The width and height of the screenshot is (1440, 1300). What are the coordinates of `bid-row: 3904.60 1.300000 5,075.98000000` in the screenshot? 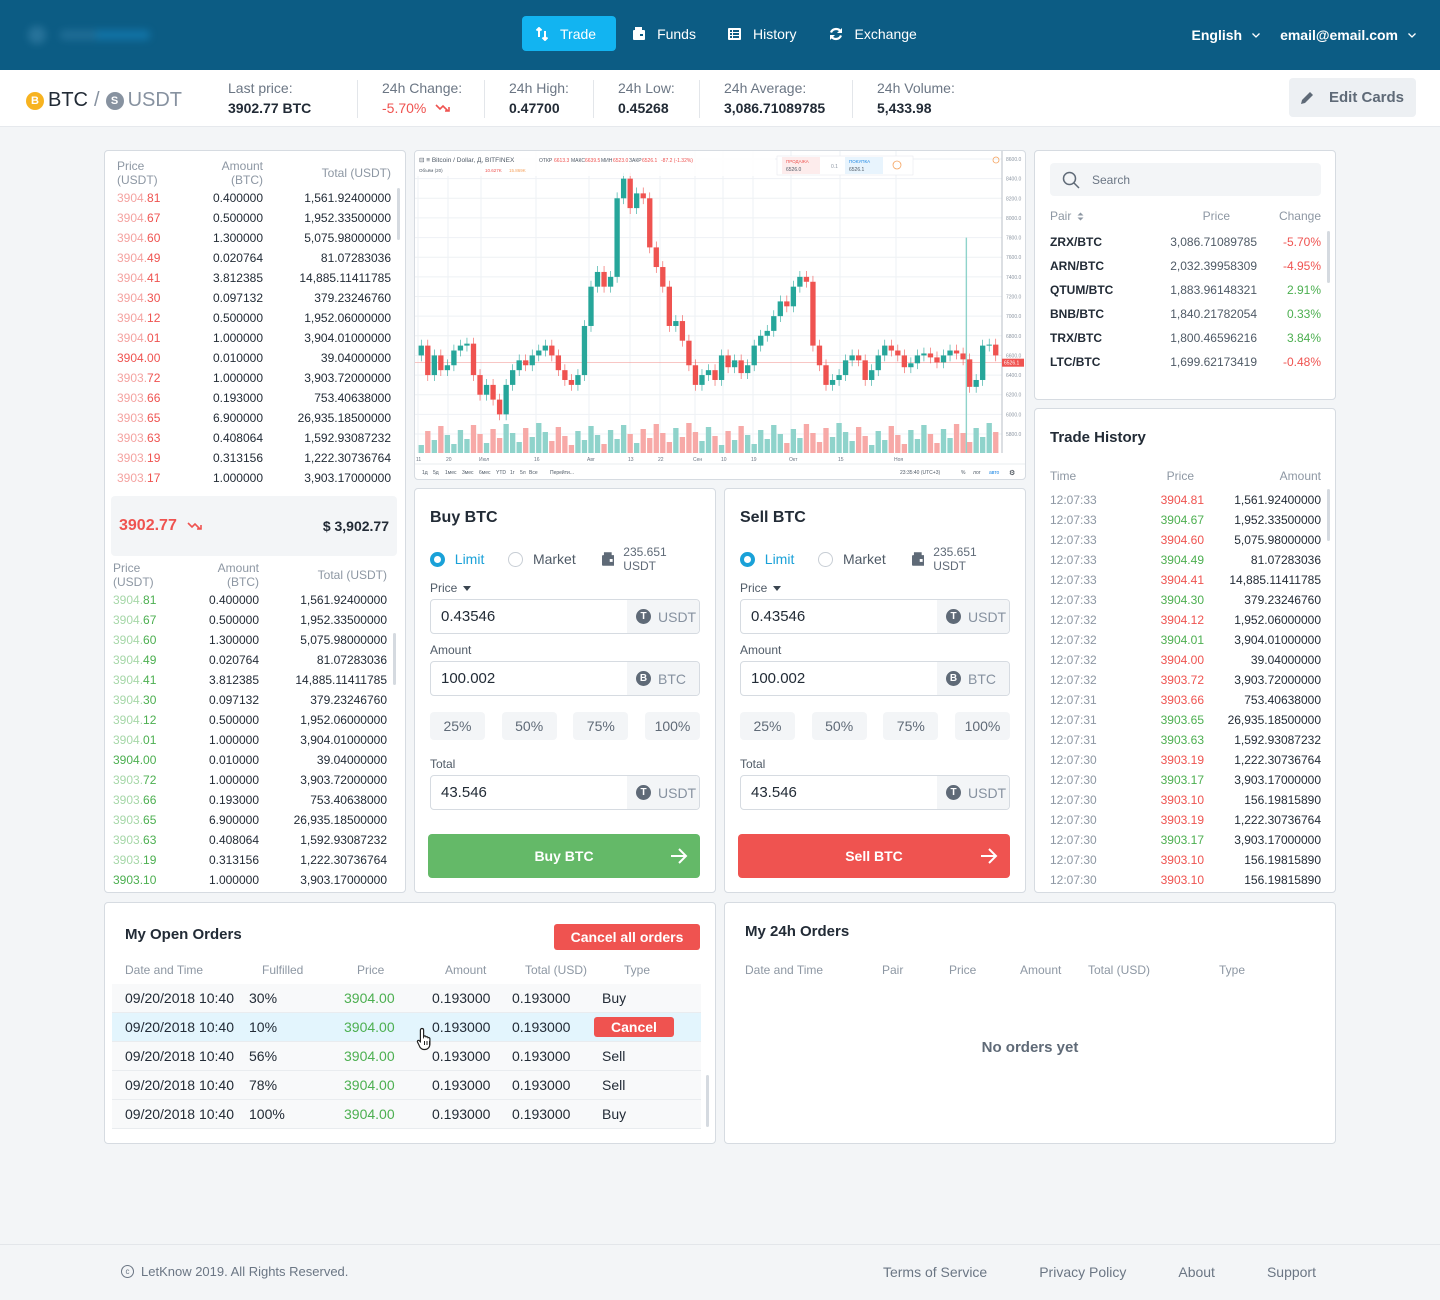 It's located at (253, 640).